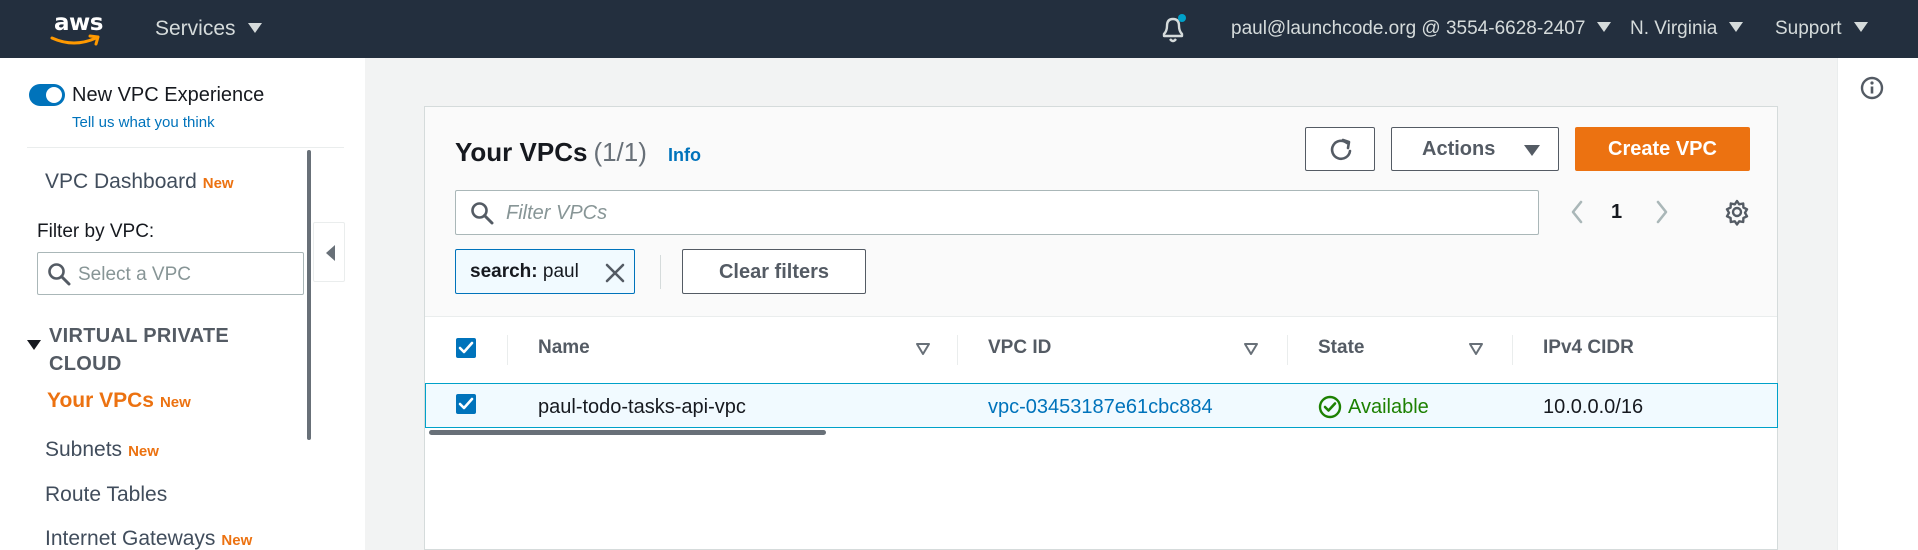 Image resolution: width=1918 pixels, height=550 pixels. Describe the element at coordinates (1330, 407) in the screenshot. I see `status-success-icon` at that location.